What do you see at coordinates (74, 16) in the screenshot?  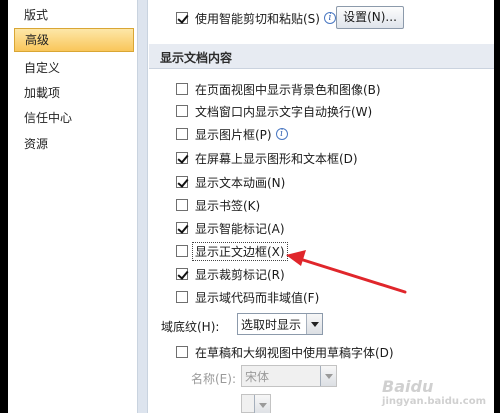 I see `nav-item-layout: 版式` at bounding box center [74, 16].